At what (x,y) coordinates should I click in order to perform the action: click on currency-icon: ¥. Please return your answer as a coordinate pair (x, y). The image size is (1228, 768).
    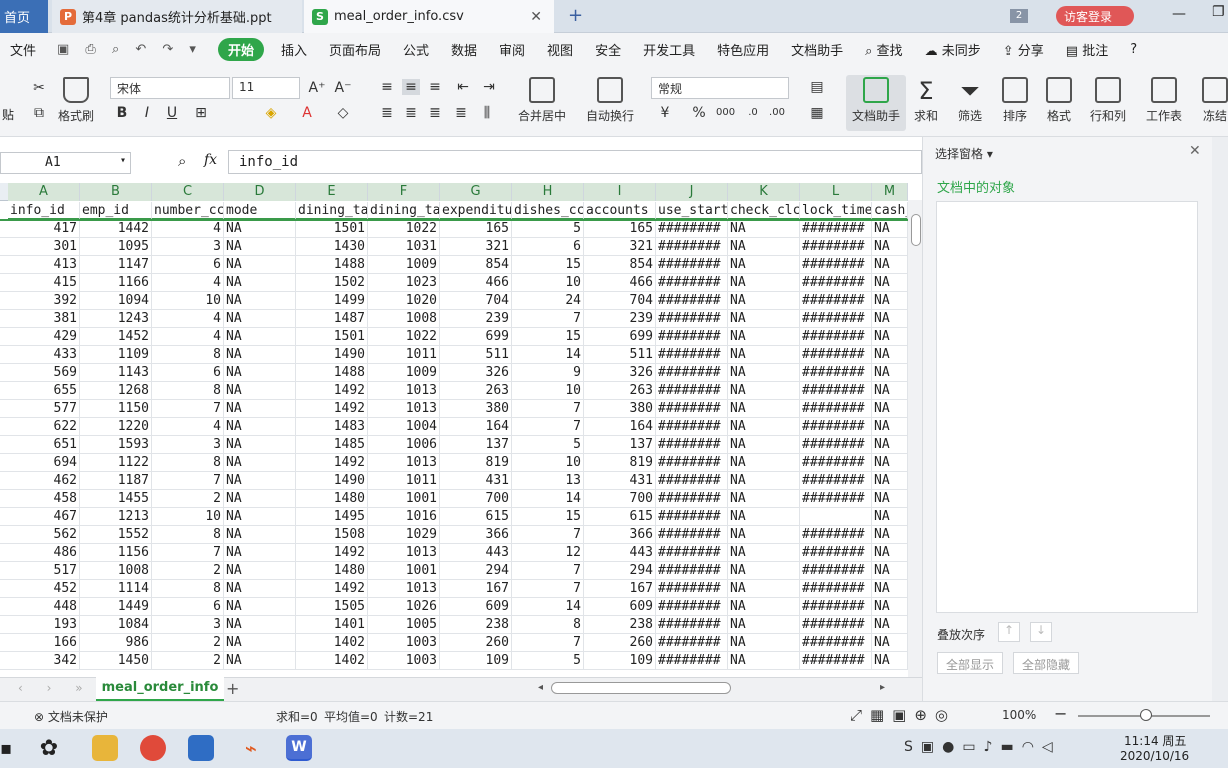
    Looking at the image, I should click on (665, 113).